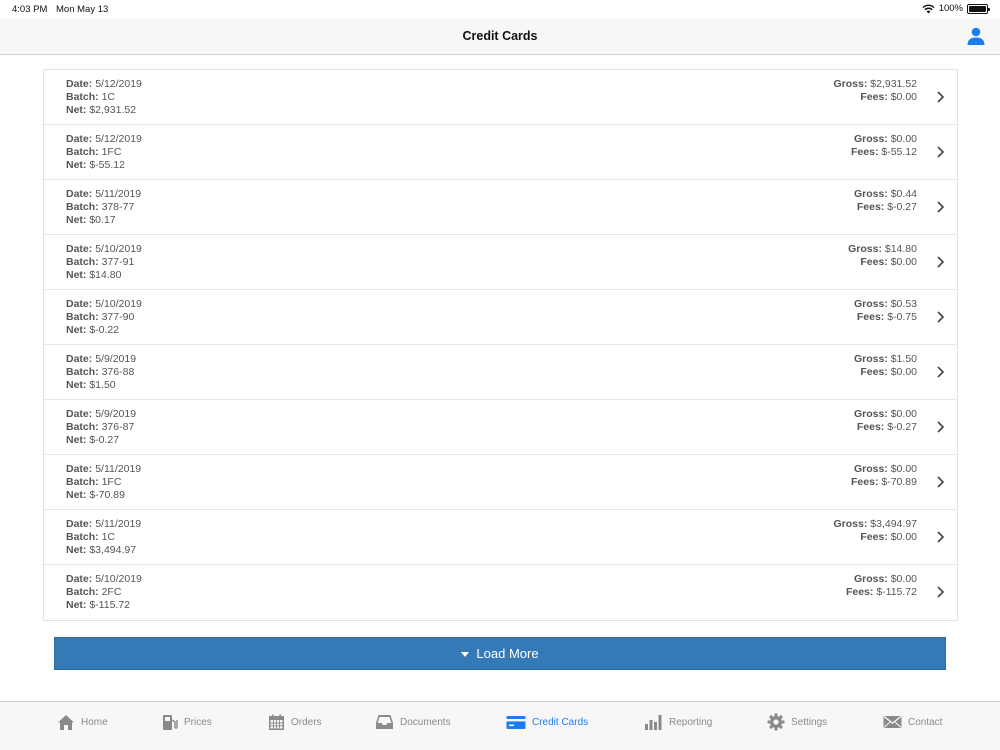 The width and height of the screenshot is (1000, 750). I want to click on net-value: $0.17, so click(102, 220).